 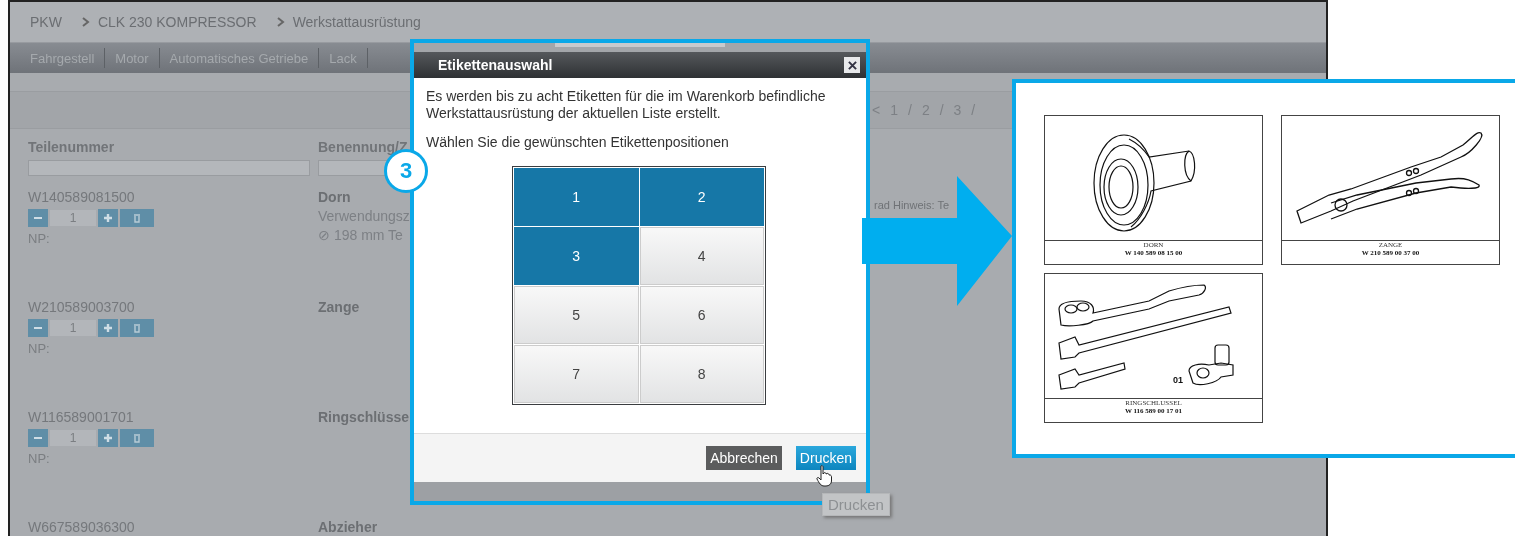 What do you see at coordinates (576, 315) in the screenshot?
I see `label-position: 5` at bounding box center [576, 315].